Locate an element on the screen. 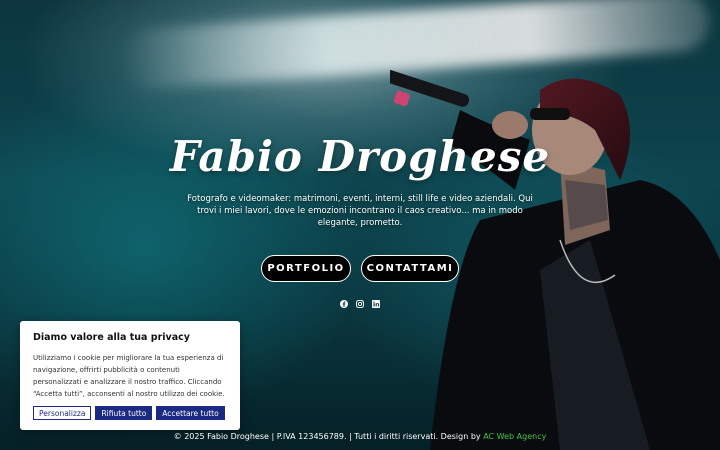 Image resolution: width=720 pixels, height=450 pixels. social-links is located at coordinates (360, 304).